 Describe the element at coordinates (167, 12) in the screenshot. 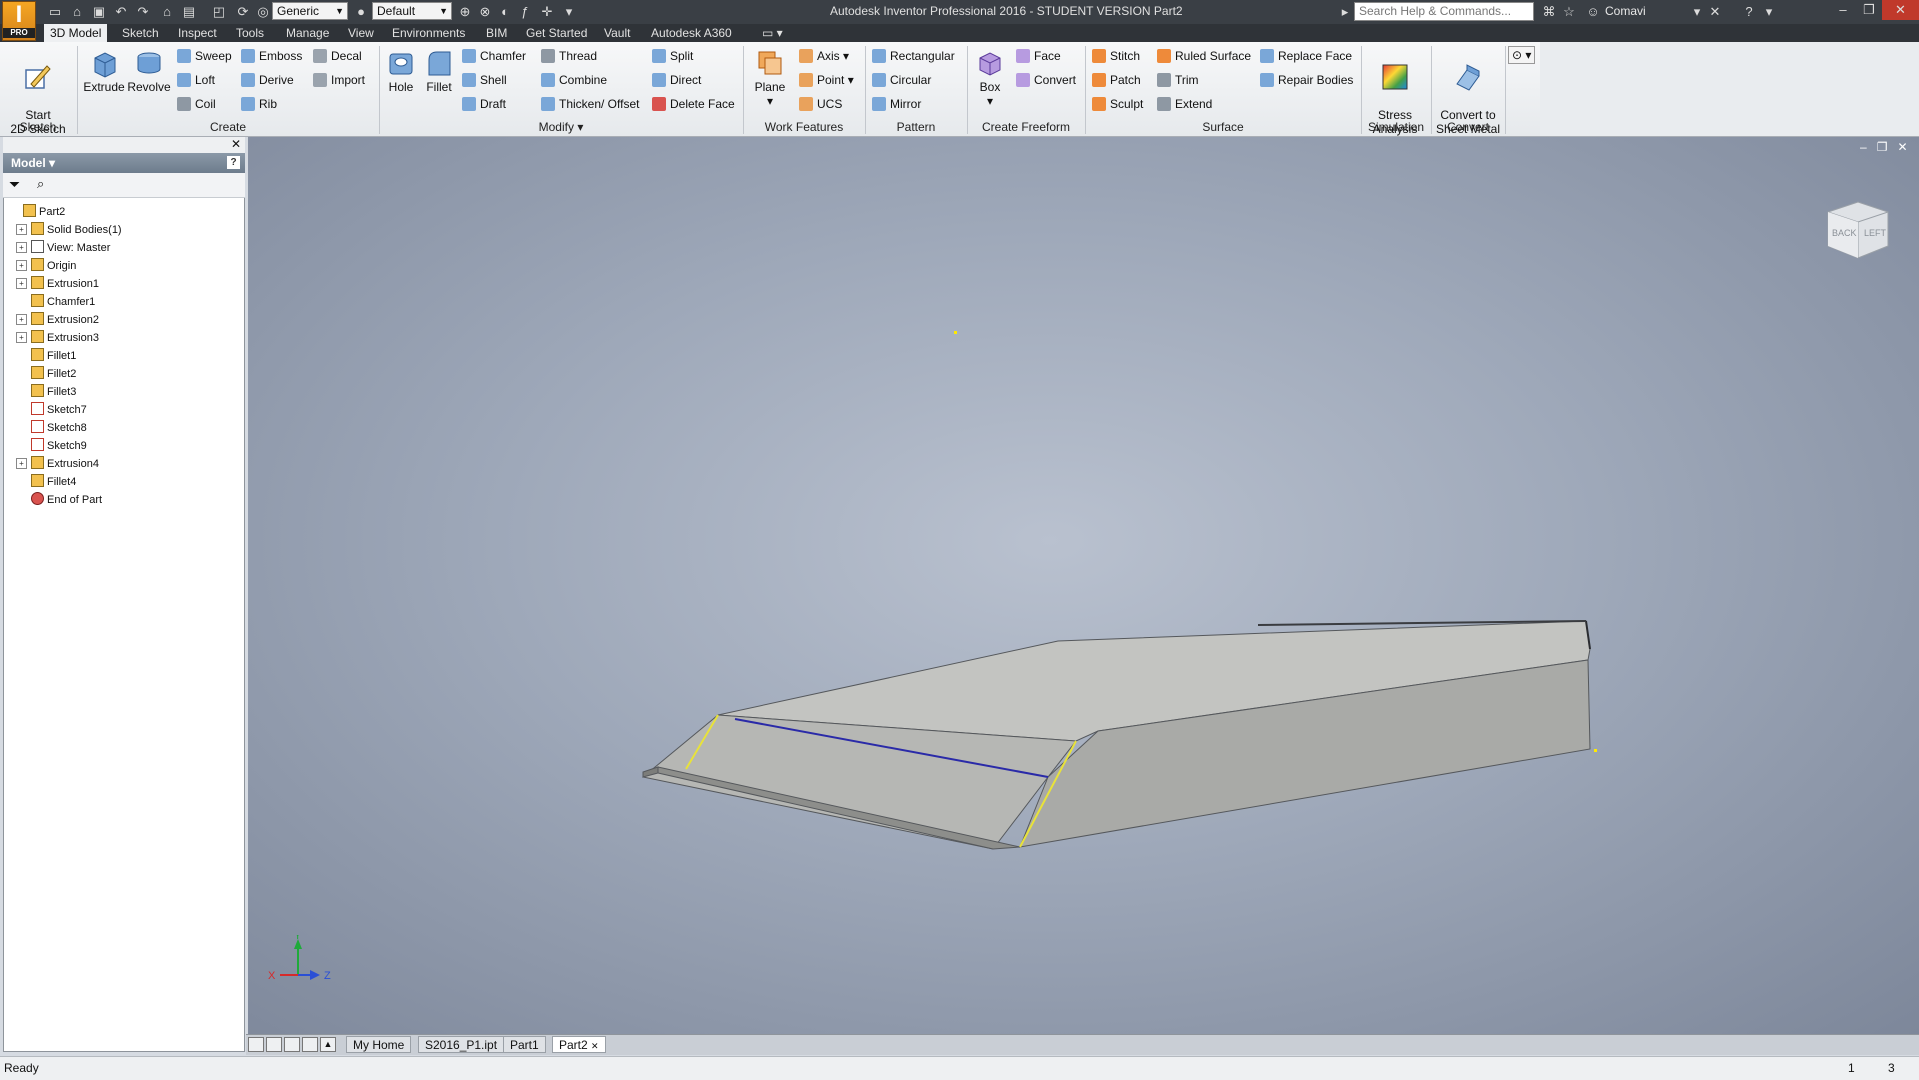

I see `home-icon: ⌂` at that location.